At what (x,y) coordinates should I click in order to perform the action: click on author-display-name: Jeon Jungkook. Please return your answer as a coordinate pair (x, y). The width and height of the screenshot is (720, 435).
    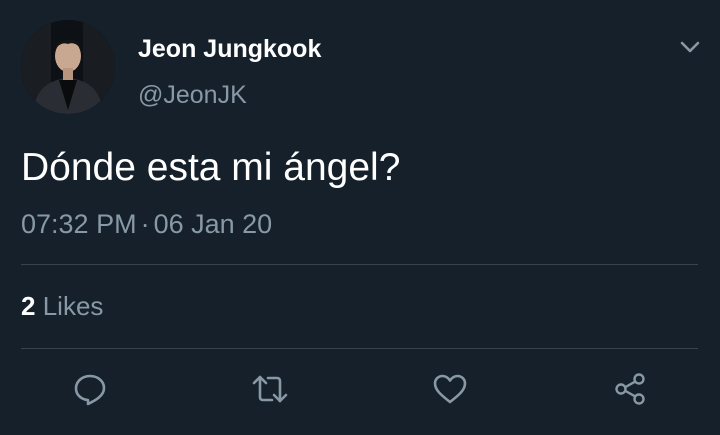
    Looking at the image, I should click on (229, 49).